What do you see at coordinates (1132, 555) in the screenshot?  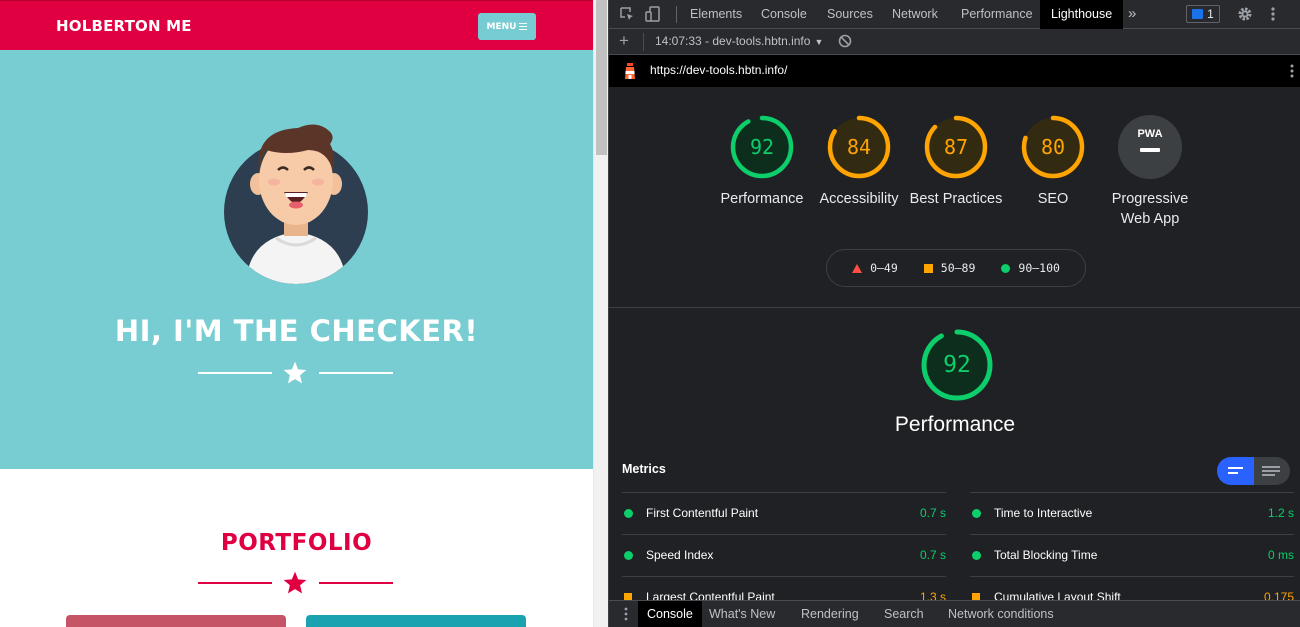 I see `metric-row: Total Blocking Time 0 ms` at bounding box center [1132, 555].